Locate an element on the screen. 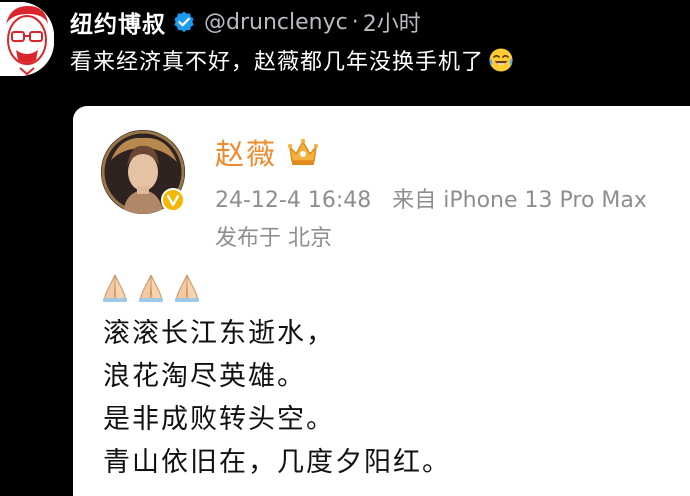  author-handle: @drunclenyc is located at coordinates (276, 22).